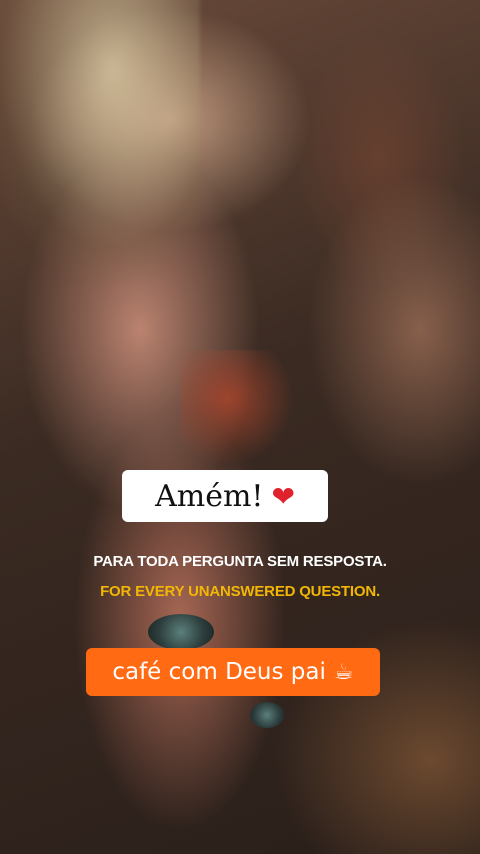 This screenshot has height=854, width=480. I want to click on subtitle-portuguese: PARA TODA PERGUNTA SEM RESPOSTA., so click(240, 561).